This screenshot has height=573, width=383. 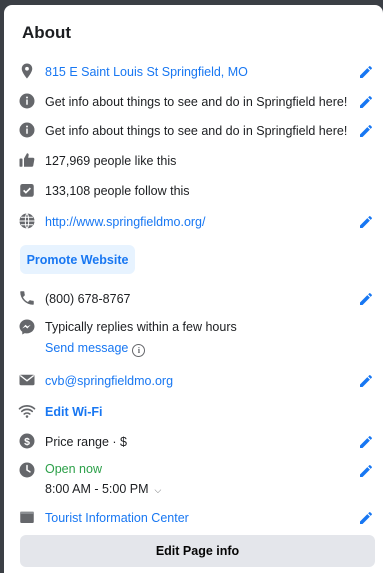 I want to click on category-link: Tourist Information Center, so click(x=117, y=518).